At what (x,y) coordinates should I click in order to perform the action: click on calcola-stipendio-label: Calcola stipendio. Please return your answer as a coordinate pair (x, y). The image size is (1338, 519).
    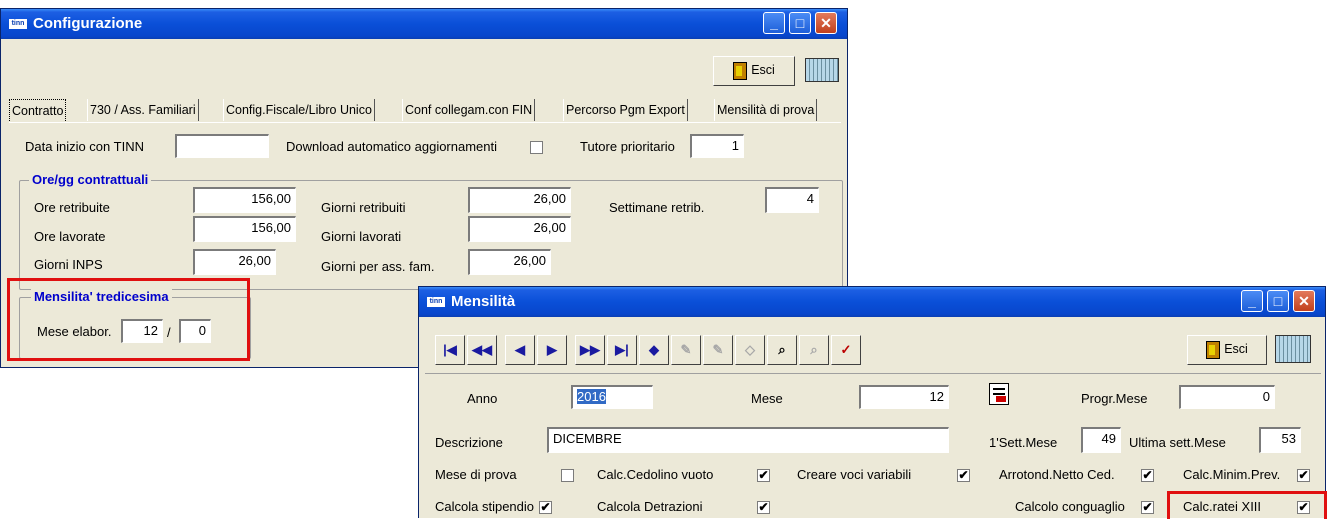
    Looking at the image, I should click on (485, 506).